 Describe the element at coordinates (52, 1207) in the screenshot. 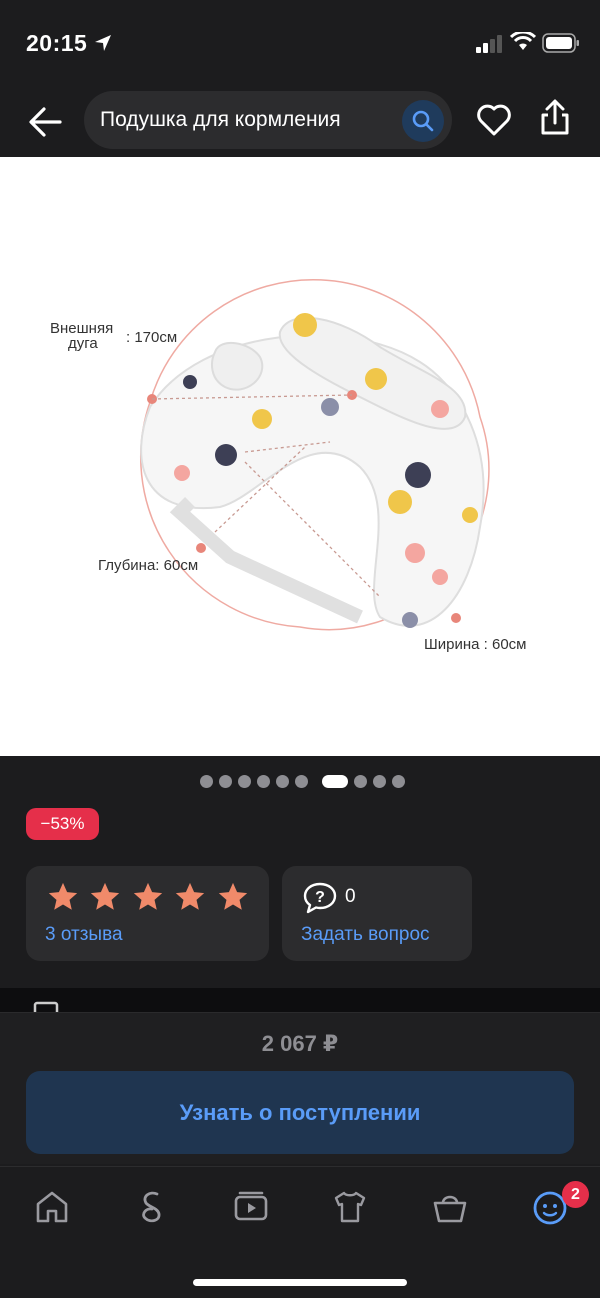

I see `home-icon` at that location.